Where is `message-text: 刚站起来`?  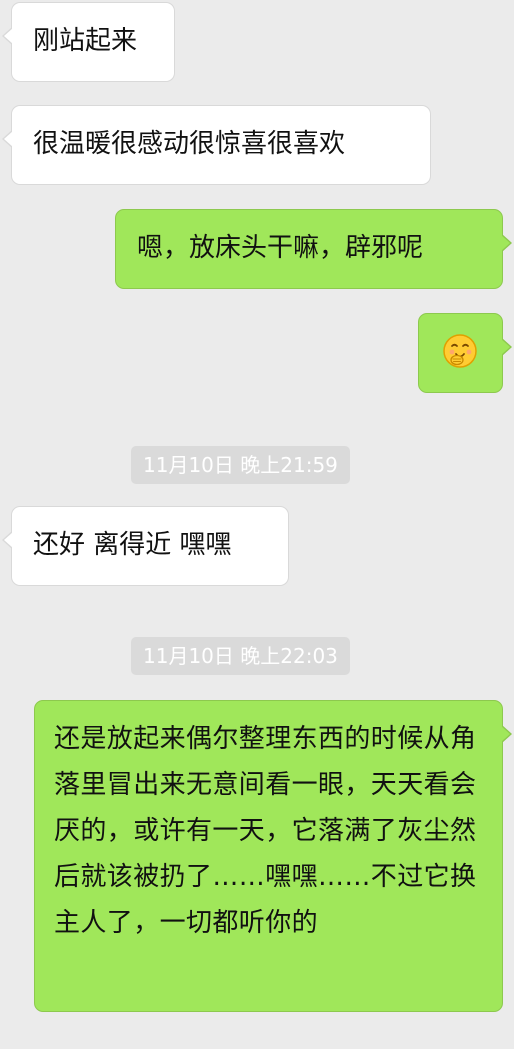
message-text: 刚站起来 is located at coordinates (85, 41).